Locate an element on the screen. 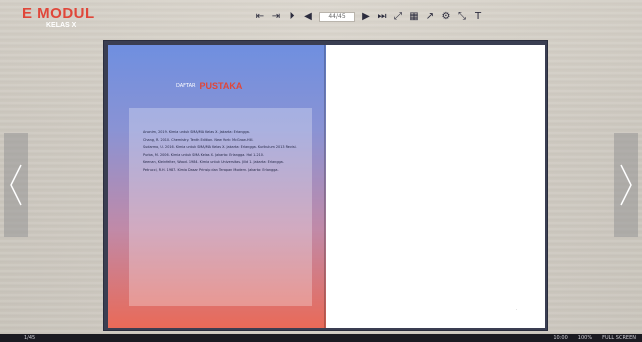 The height and width of the screenshot is (342, 642). page-corner-mark: · is located at coordinates (516, 309).